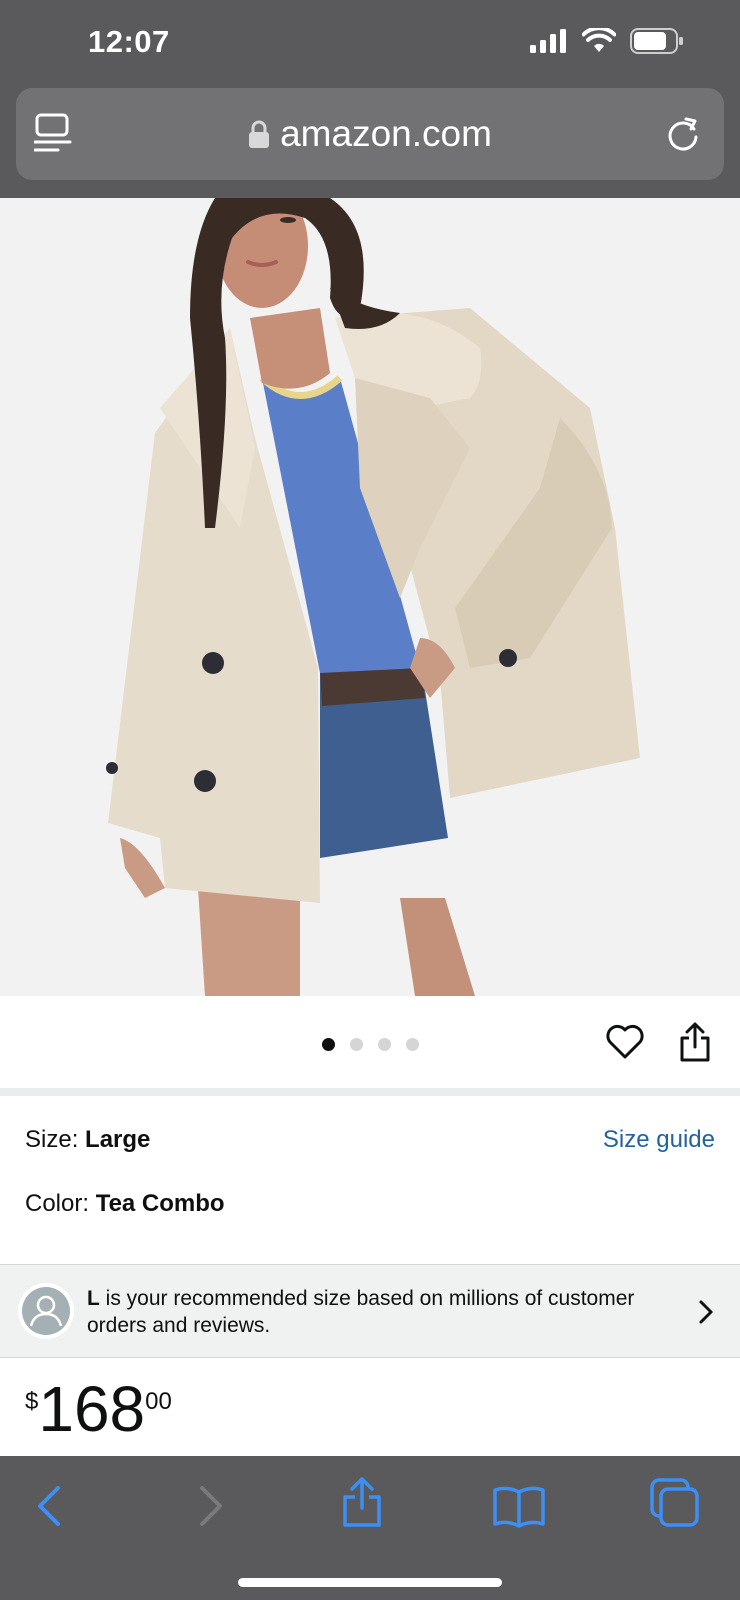 Image resolution: width=740 pixels, height=1600 pixels. I want to click on forward-arrow-icon, so click(211, 1506).